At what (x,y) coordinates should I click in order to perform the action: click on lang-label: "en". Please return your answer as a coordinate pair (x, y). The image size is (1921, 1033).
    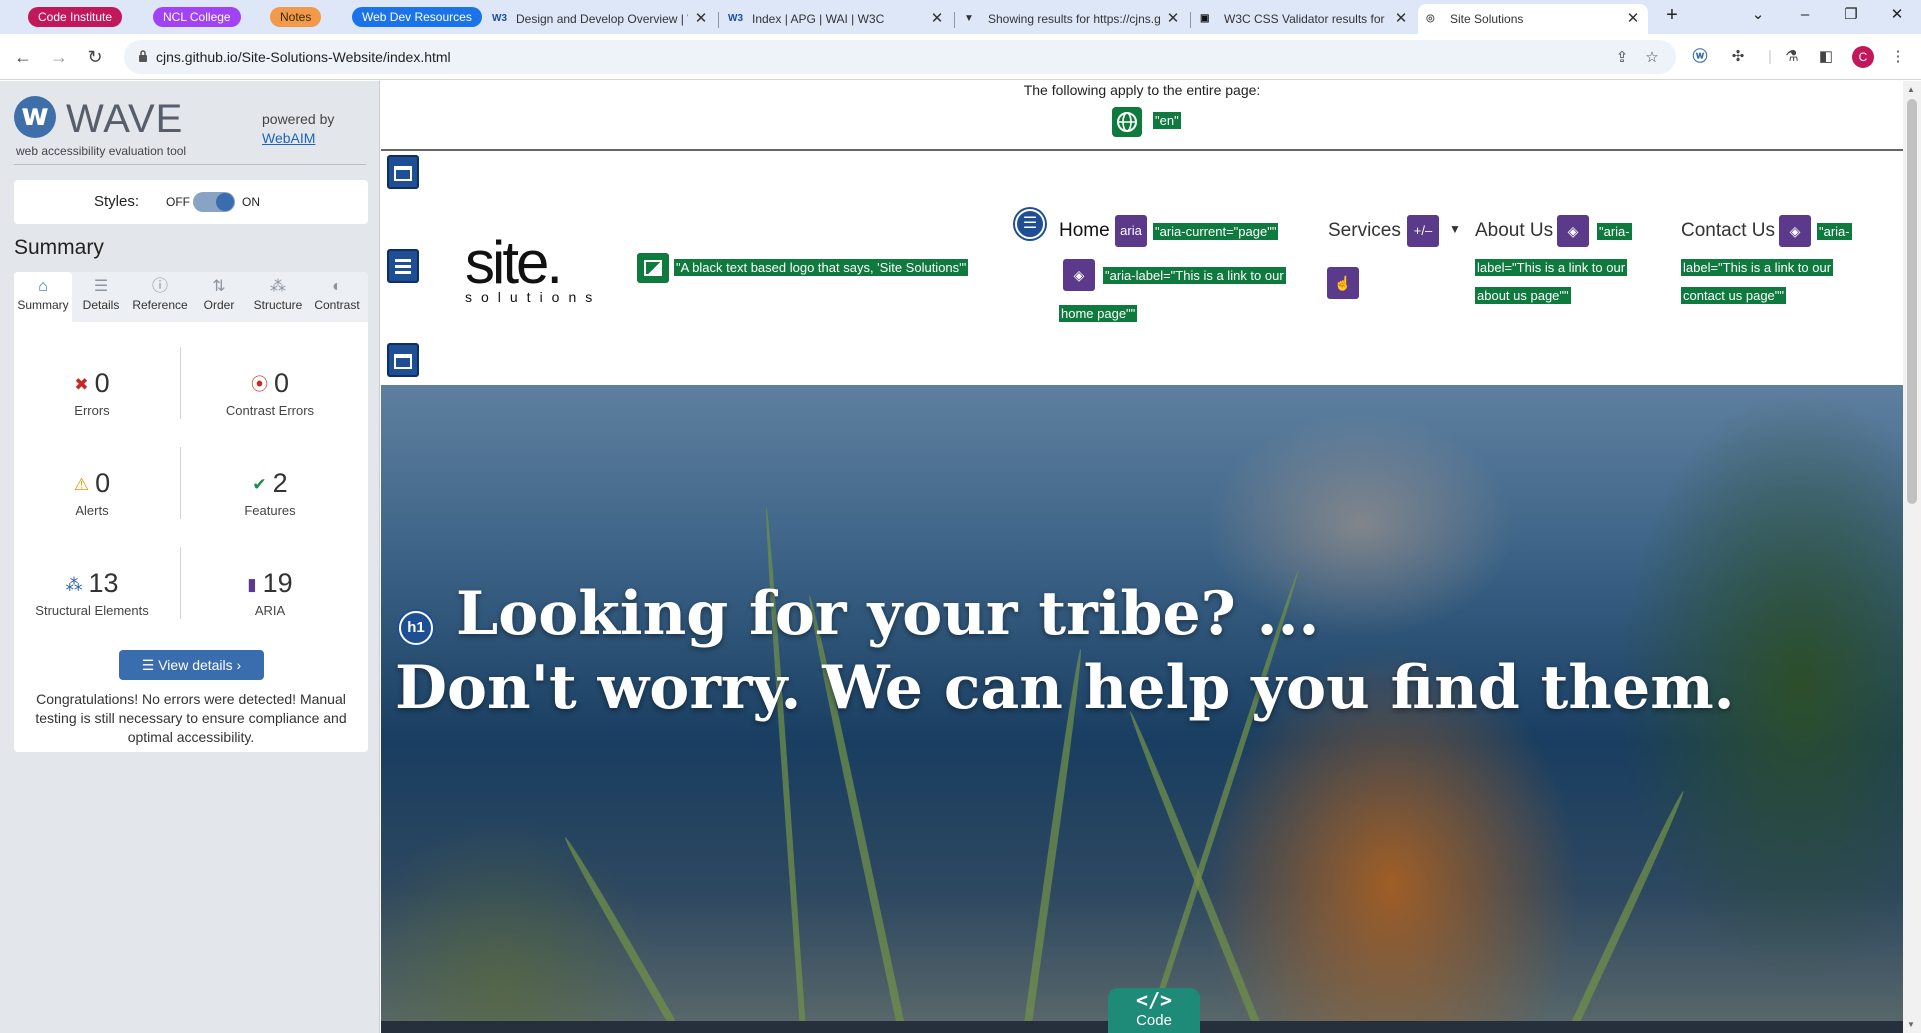
    Looking at the image, I should click on (1167, 120).